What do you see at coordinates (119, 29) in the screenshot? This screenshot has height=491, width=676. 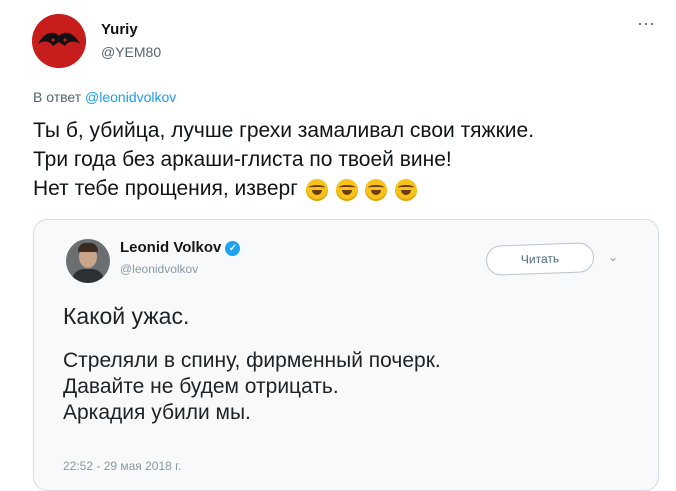 I see `author-name: Yuriy` at bounding box center [119, 29].